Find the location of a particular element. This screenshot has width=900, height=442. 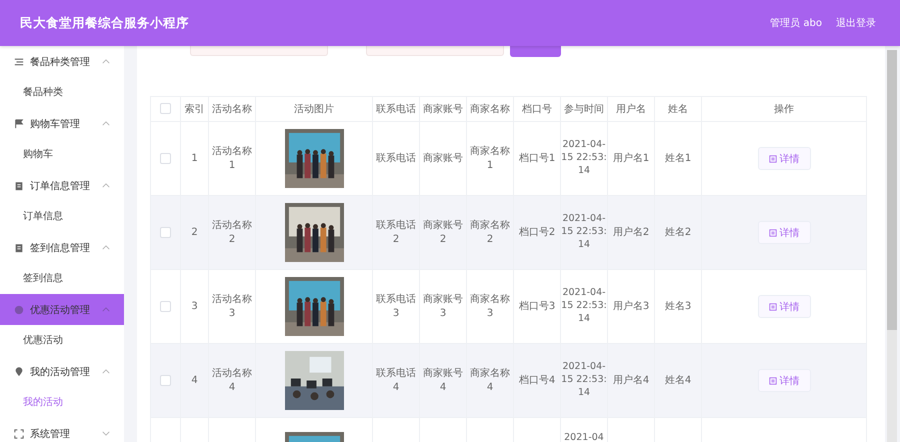

column-header: 姓名 is located at coordinates (678, 109).